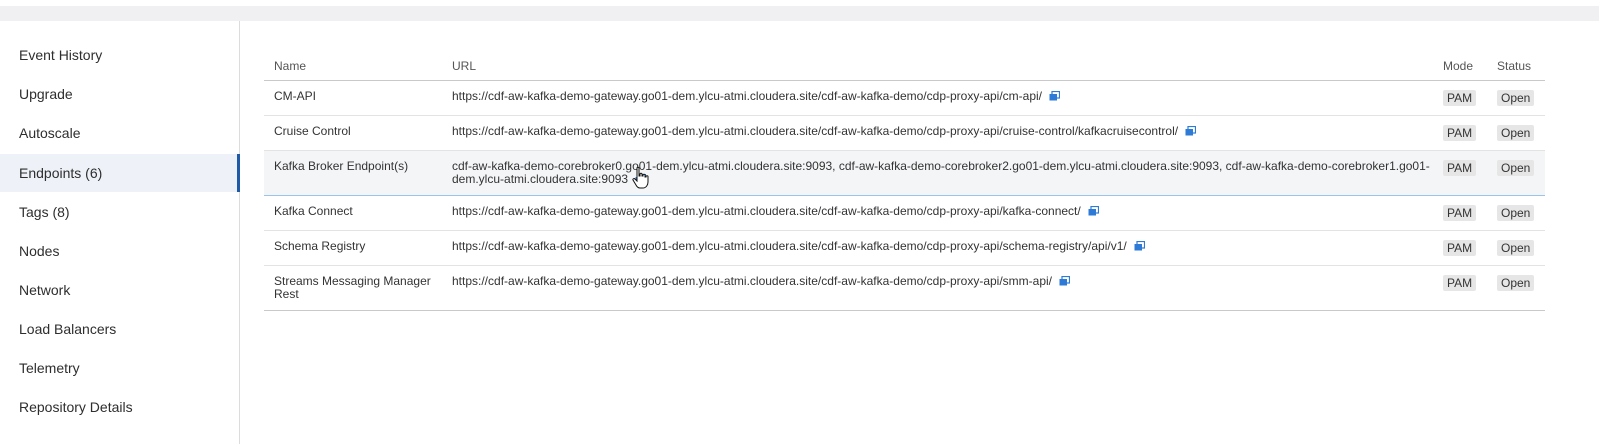  I want to click on column-header-name: Name, so click(353, 51).